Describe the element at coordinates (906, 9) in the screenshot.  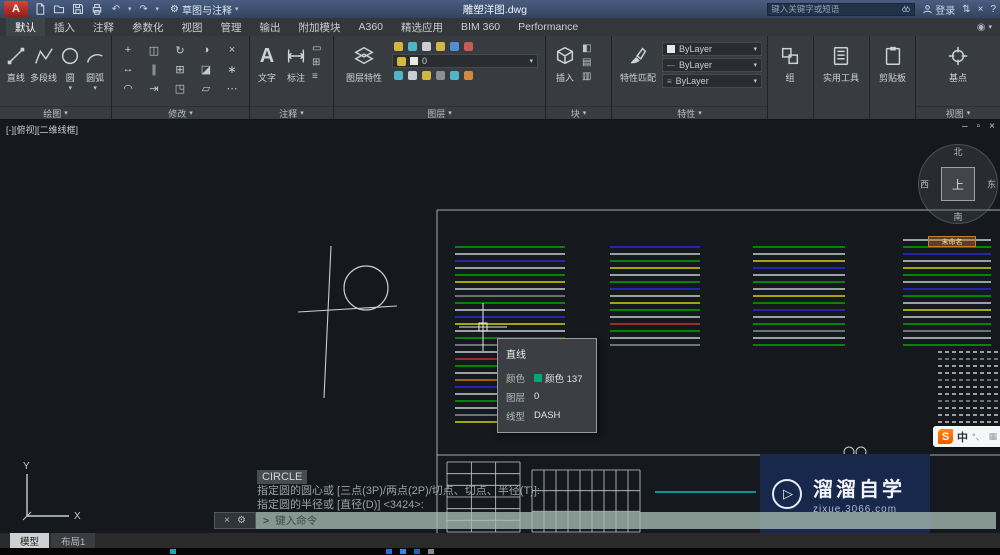
I see `binoculars-search-icon` at that location.